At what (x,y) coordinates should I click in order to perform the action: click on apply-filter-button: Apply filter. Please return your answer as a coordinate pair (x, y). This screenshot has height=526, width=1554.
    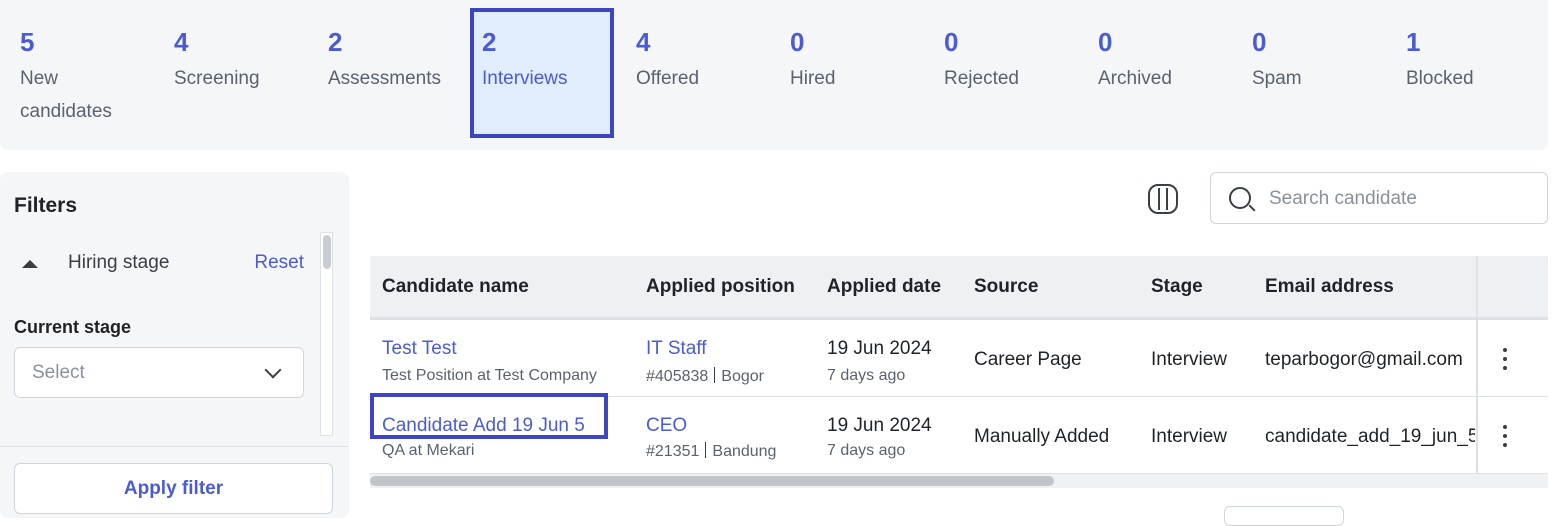
    Looking at the image, I should click on (173, 488).